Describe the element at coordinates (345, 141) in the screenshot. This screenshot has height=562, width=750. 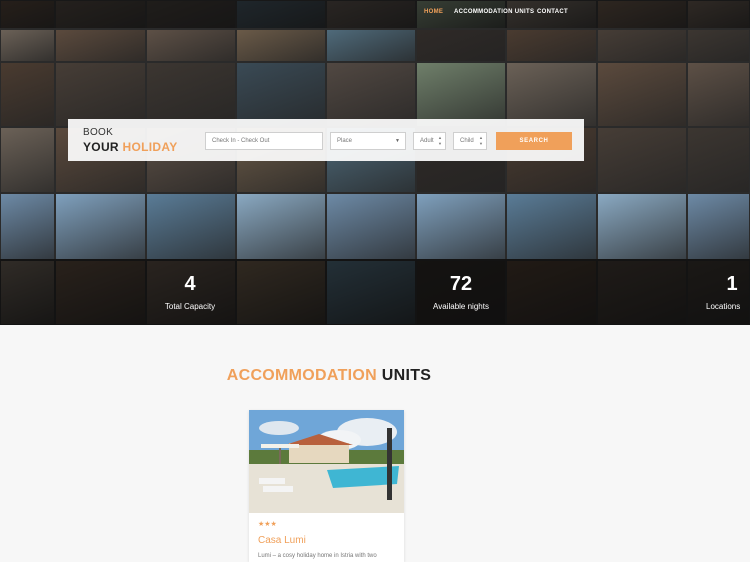
I see `place-placeholder: Place` at that location.